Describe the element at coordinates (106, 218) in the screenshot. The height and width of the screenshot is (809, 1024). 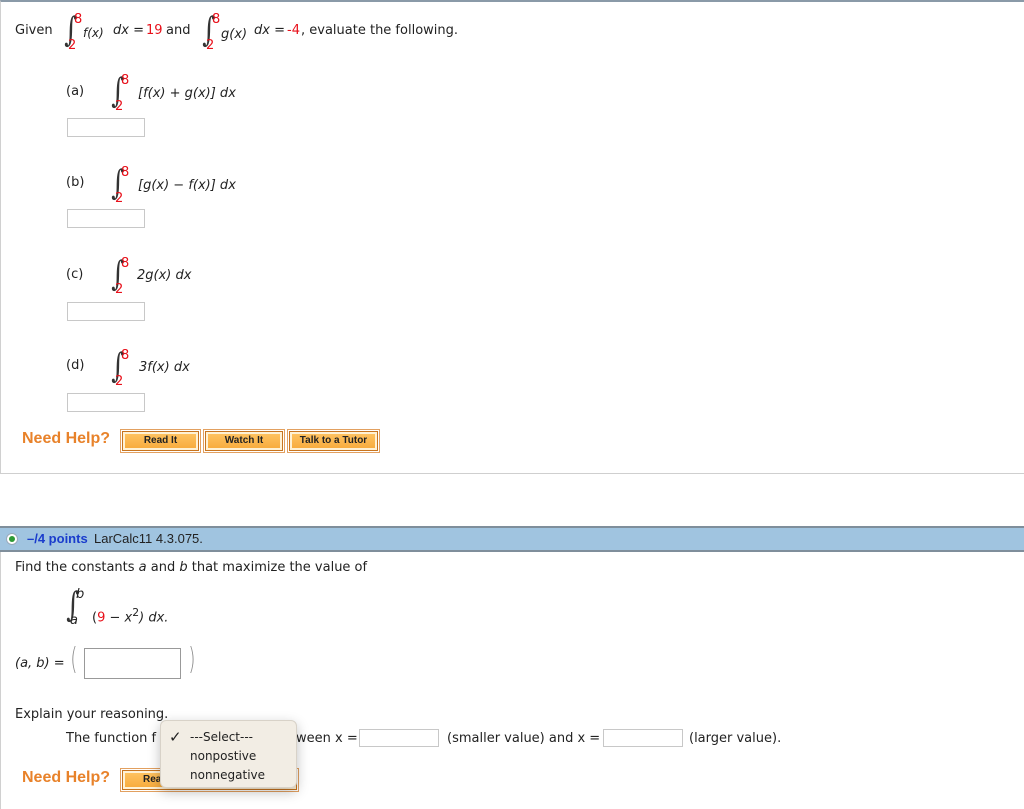
I see `part-b-answer-input` at that location.